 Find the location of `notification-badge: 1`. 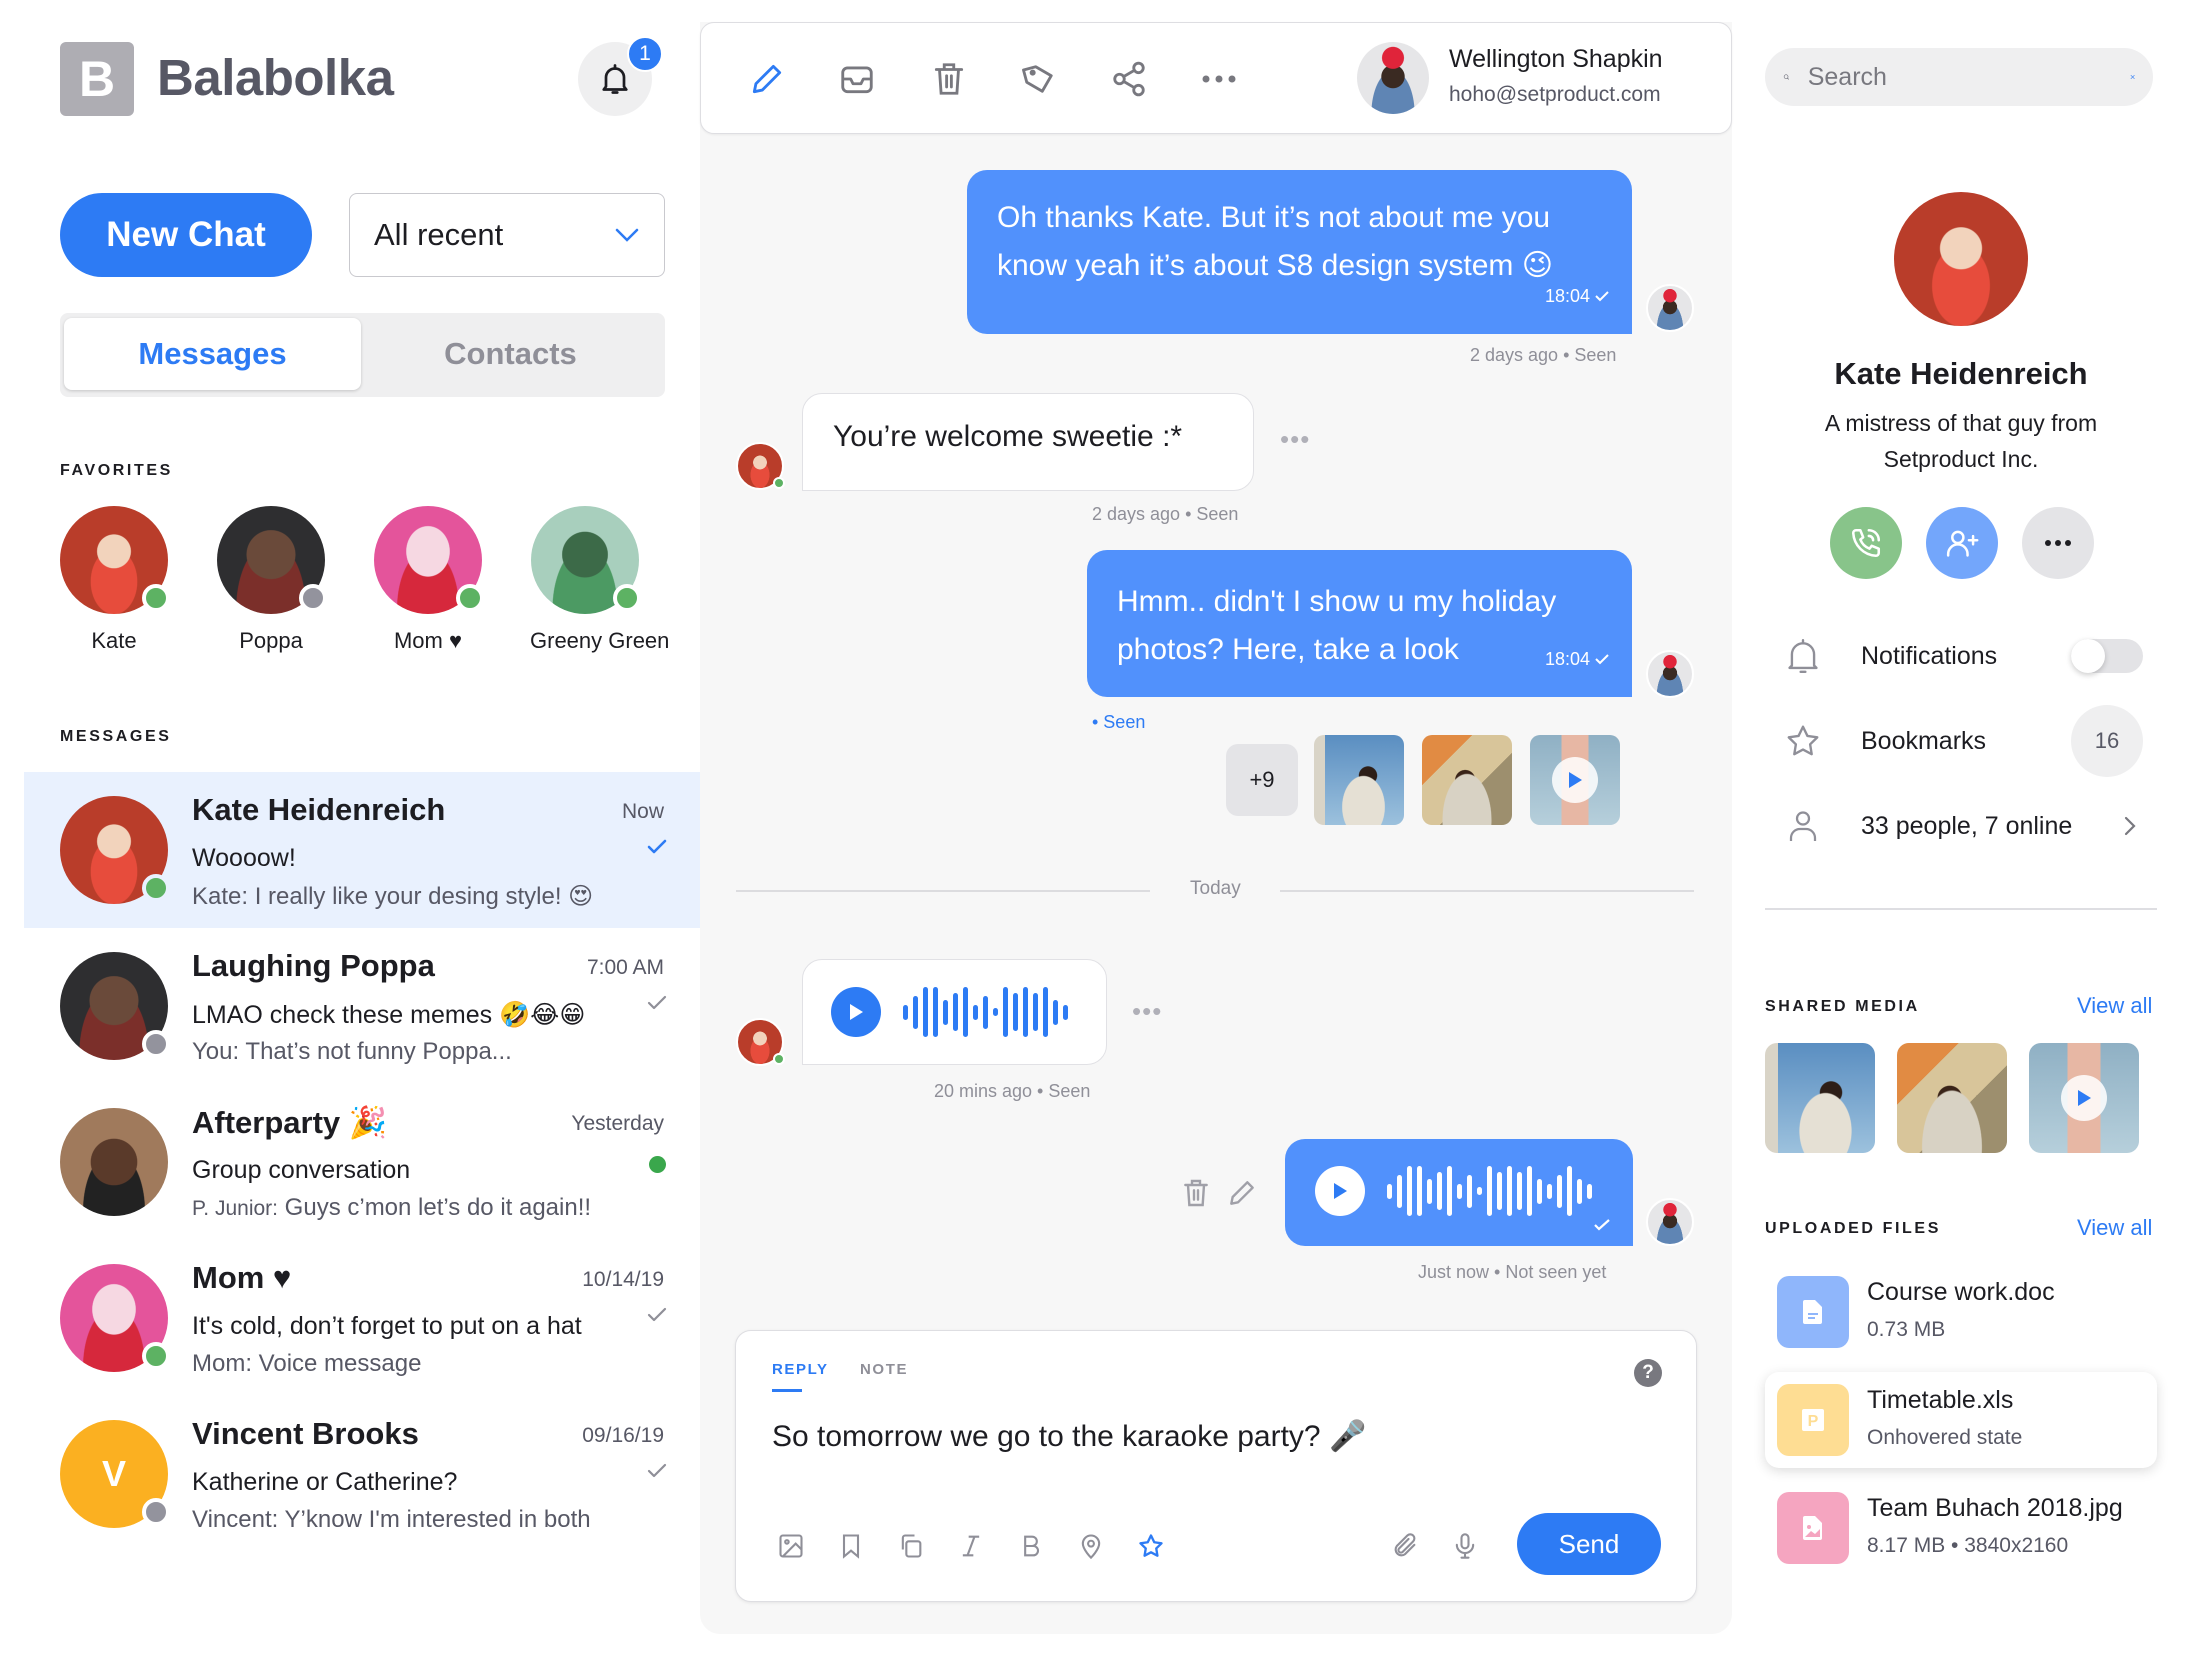

notification-badge: 1 is located at coordinates (645, 54).